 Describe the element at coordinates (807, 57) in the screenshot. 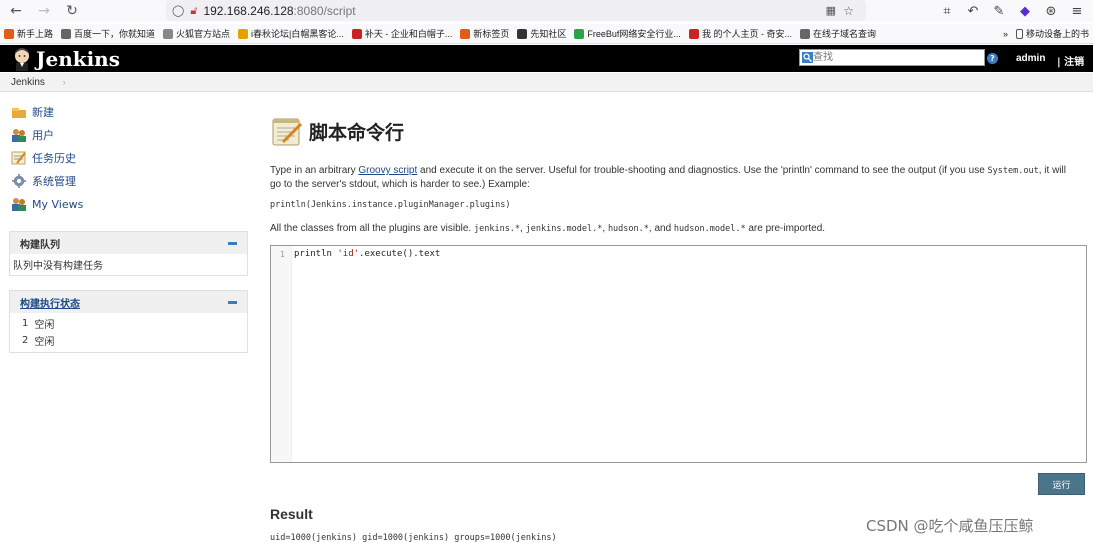

I see `search-icon` at that location.